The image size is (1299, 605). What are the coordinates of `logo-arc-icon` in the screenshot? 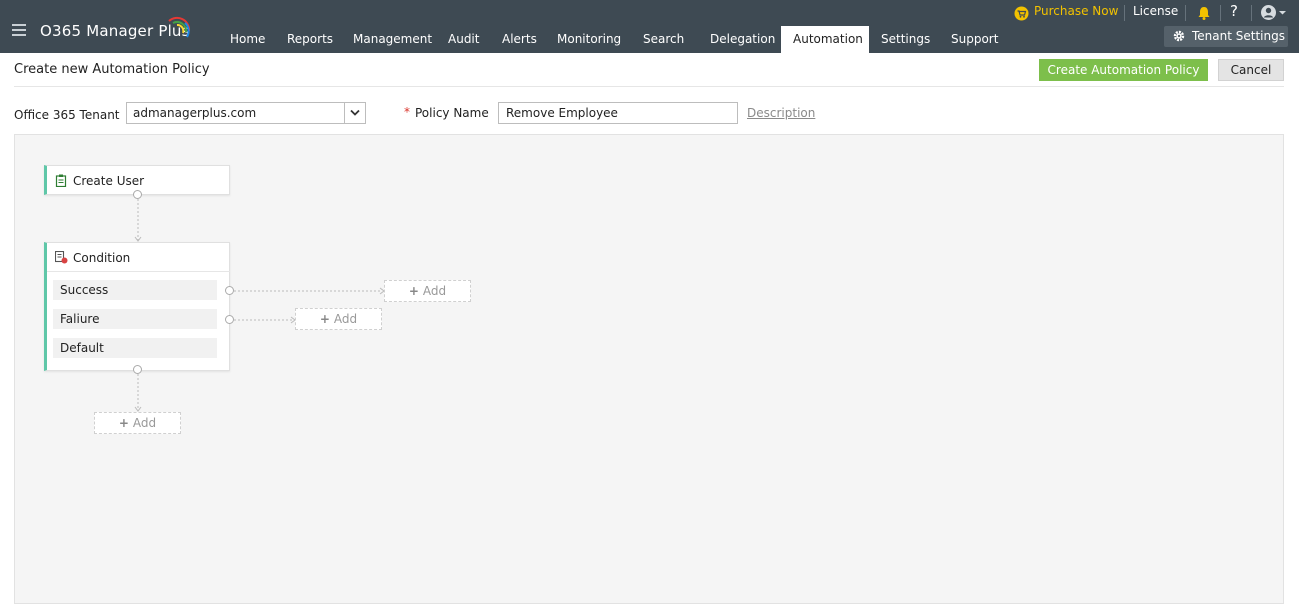 It's located at (179, 27).